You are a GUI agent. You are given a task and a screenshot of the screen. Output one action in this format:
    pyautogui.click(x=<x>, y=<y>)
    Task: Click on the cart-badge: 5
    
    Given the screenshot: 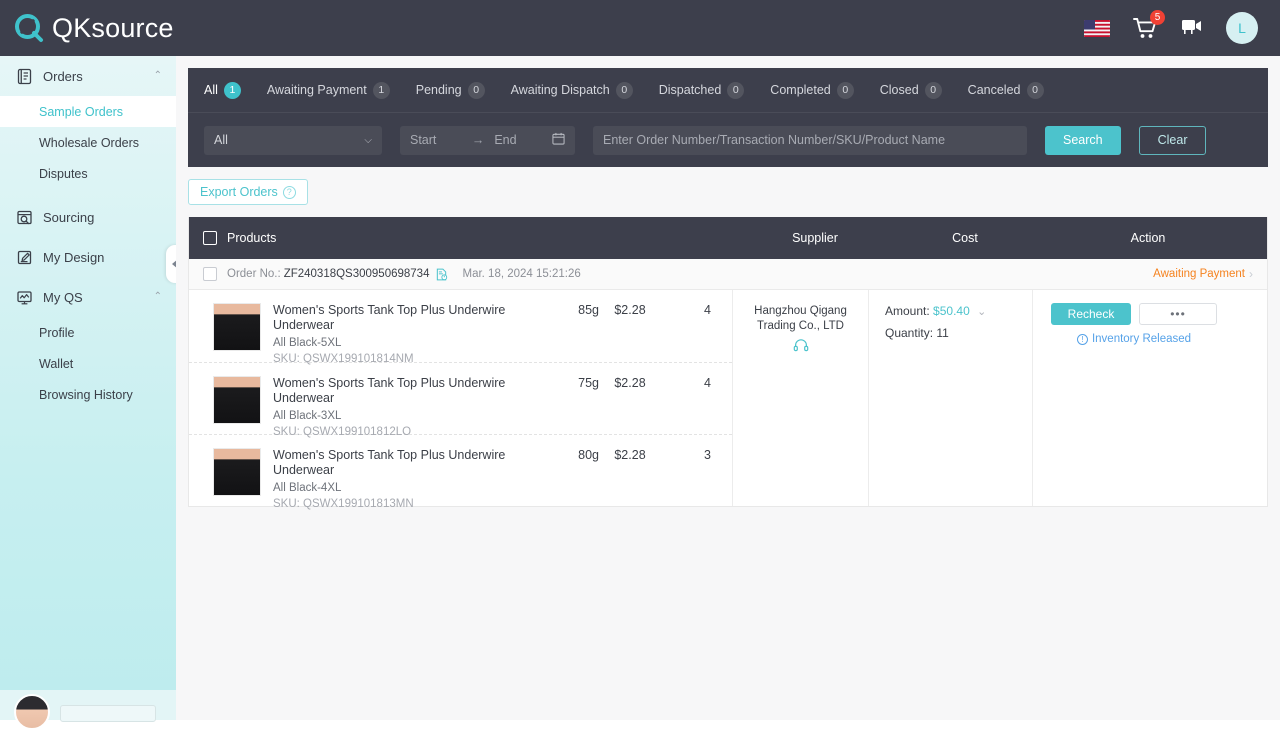 What is the action you would take?
    pyautogui.click(x=1157, y=17)
    